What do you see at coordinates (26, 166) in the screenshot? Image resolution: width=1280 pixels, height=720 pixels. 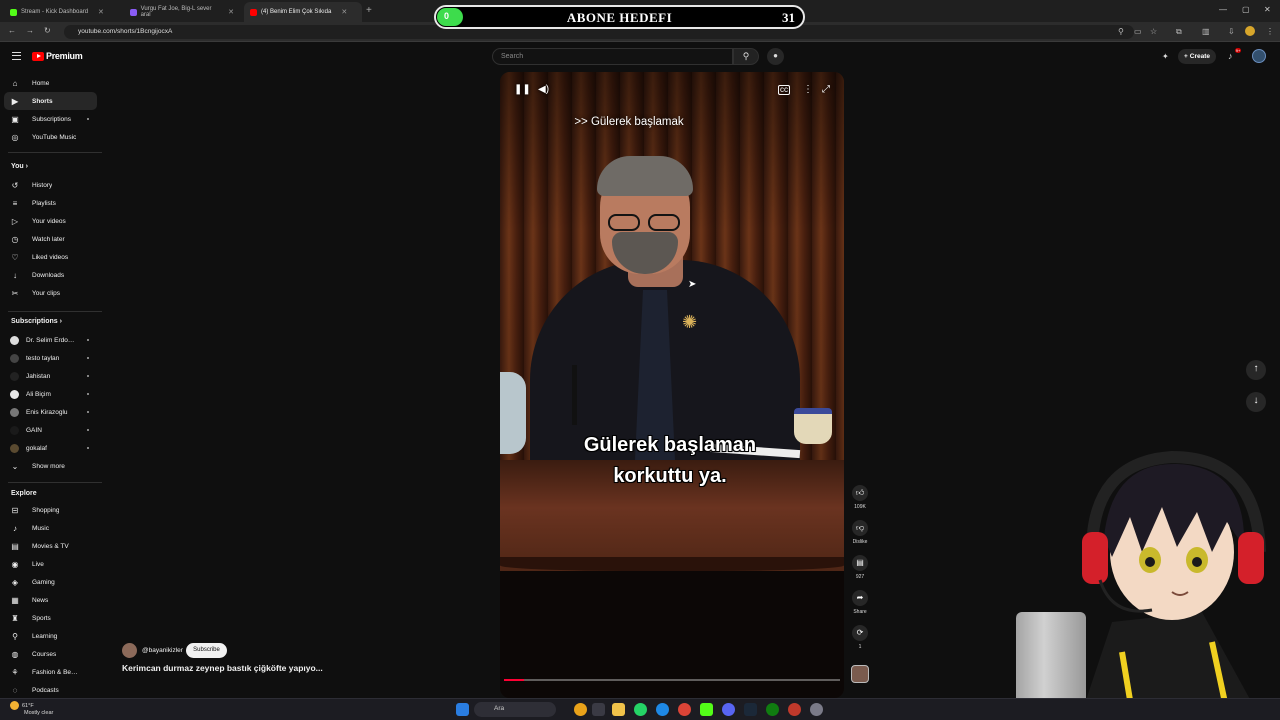 I see `chevron-right-icon: ›` at bounding box center [26, 166].